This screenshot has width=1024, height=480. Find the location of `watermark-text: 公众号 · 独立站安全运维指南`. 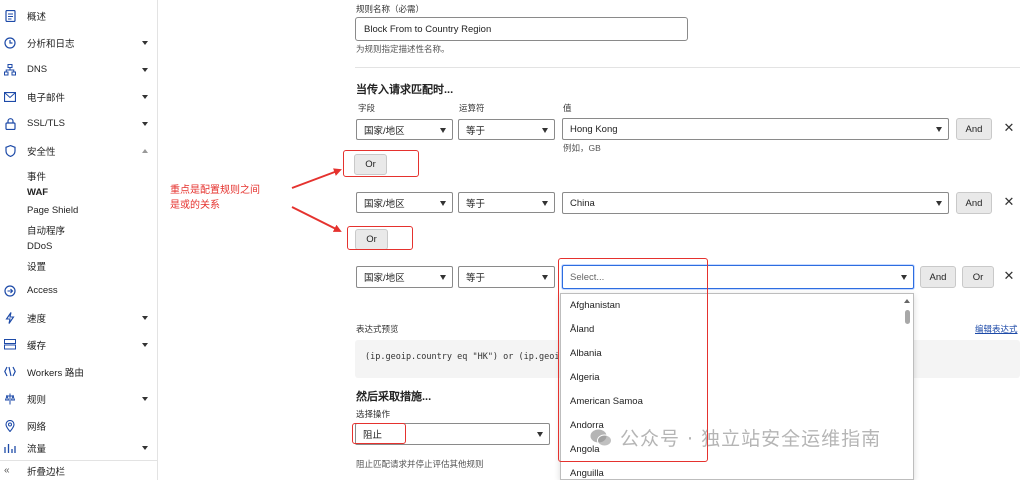

watermark-text: 公众号 · 独立站安全运维指南 is located at coordinates (751, 439).